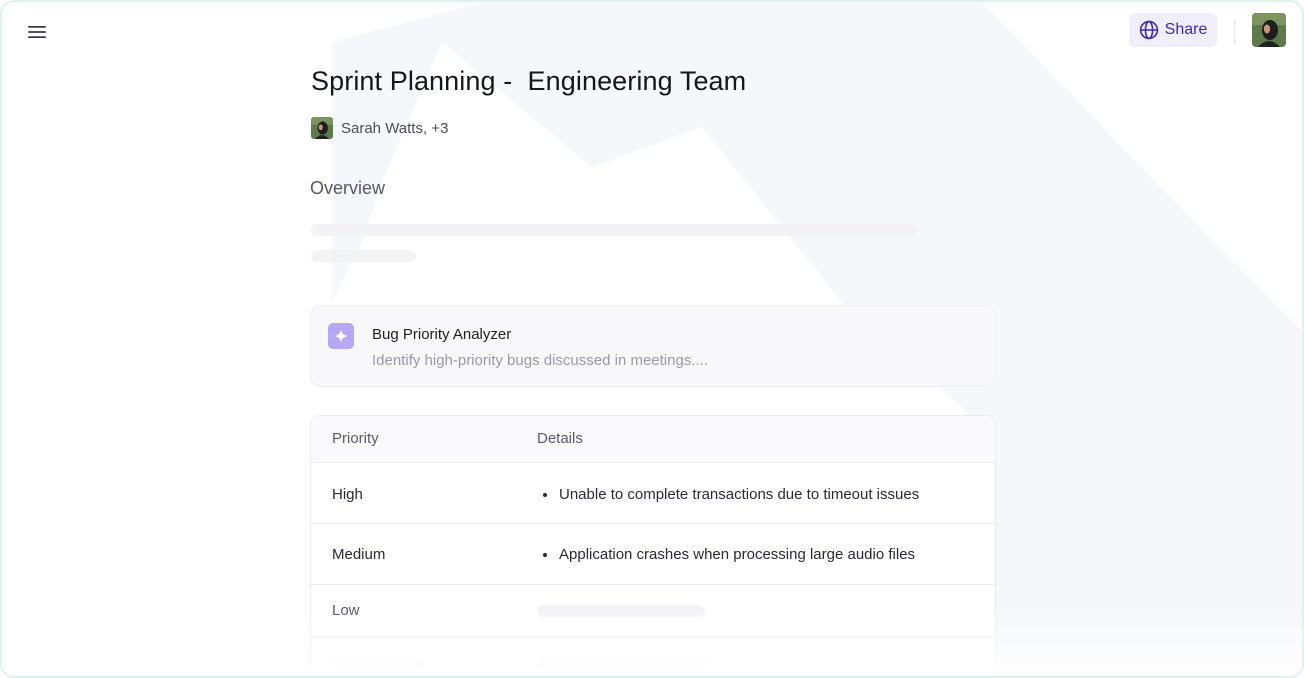 Image resolution: width=1304 pixels, height=678 pixels. I want to click on menu-button, so click(37, 32).